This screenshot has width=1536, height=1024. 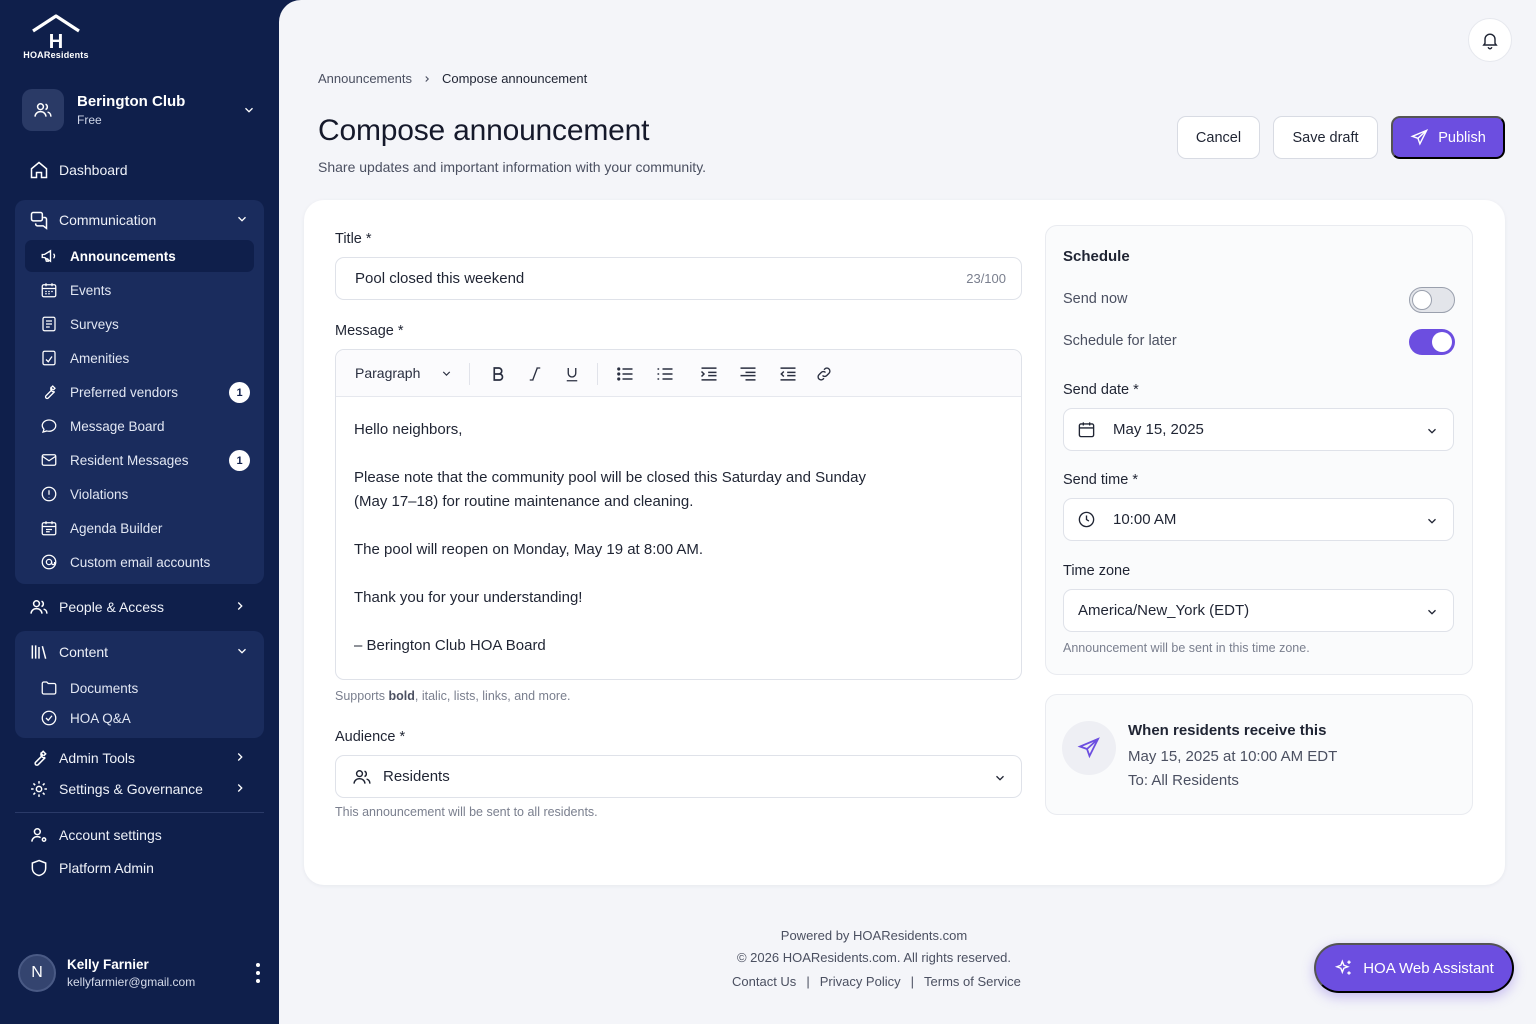 I want to click on sidebar-item-label: Documents, so click(x=104, y=688).